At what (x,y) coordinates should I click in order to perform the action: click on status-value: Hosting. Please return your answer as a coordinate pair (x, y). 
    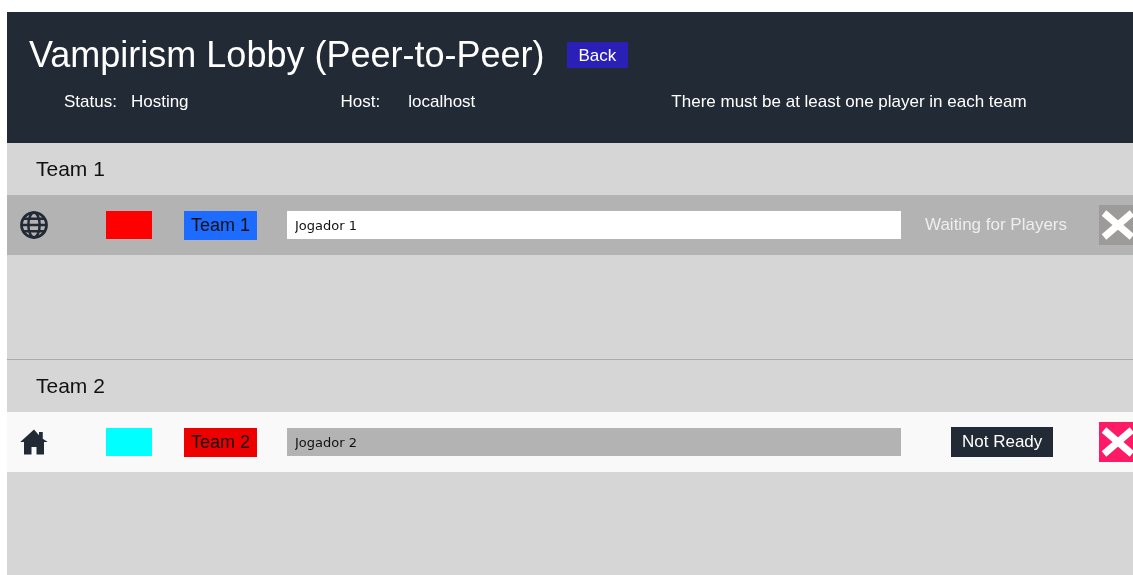
    Looking at the image, I should click on (159, 102).